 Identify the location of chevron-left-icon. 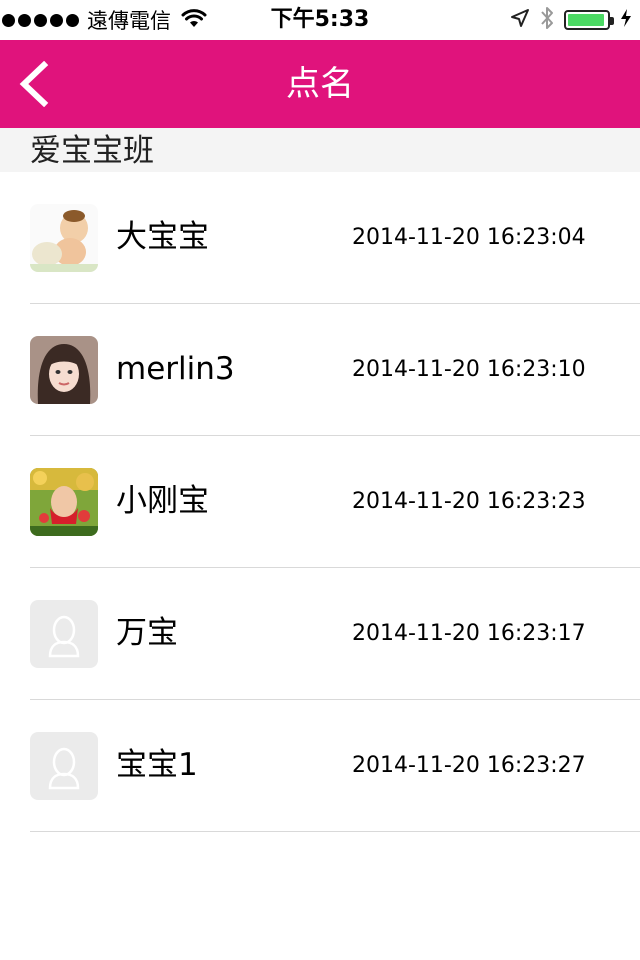
(34, 84).